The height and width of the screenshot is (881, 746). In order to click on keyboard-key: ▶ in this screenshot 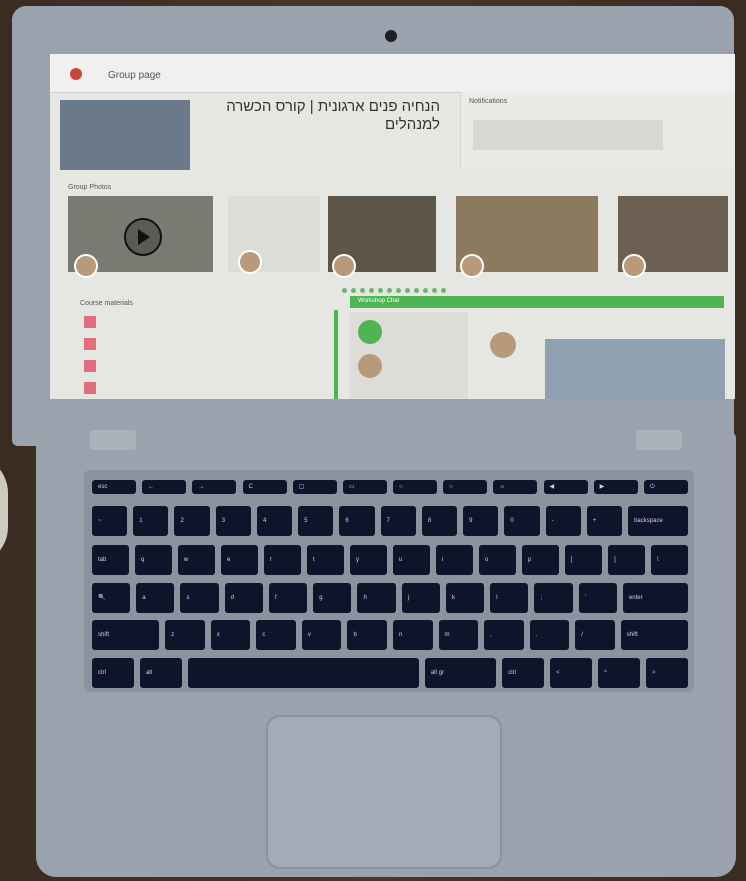, I will do `click(615, 487)`.